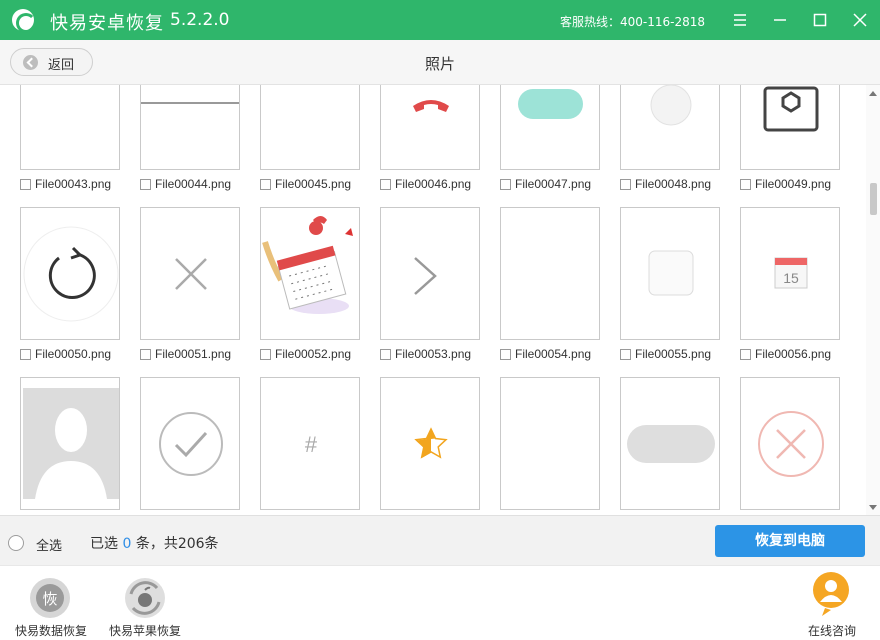 The image size is (880, 640). I want to click on mint-pill-shape, so click(550, 104).